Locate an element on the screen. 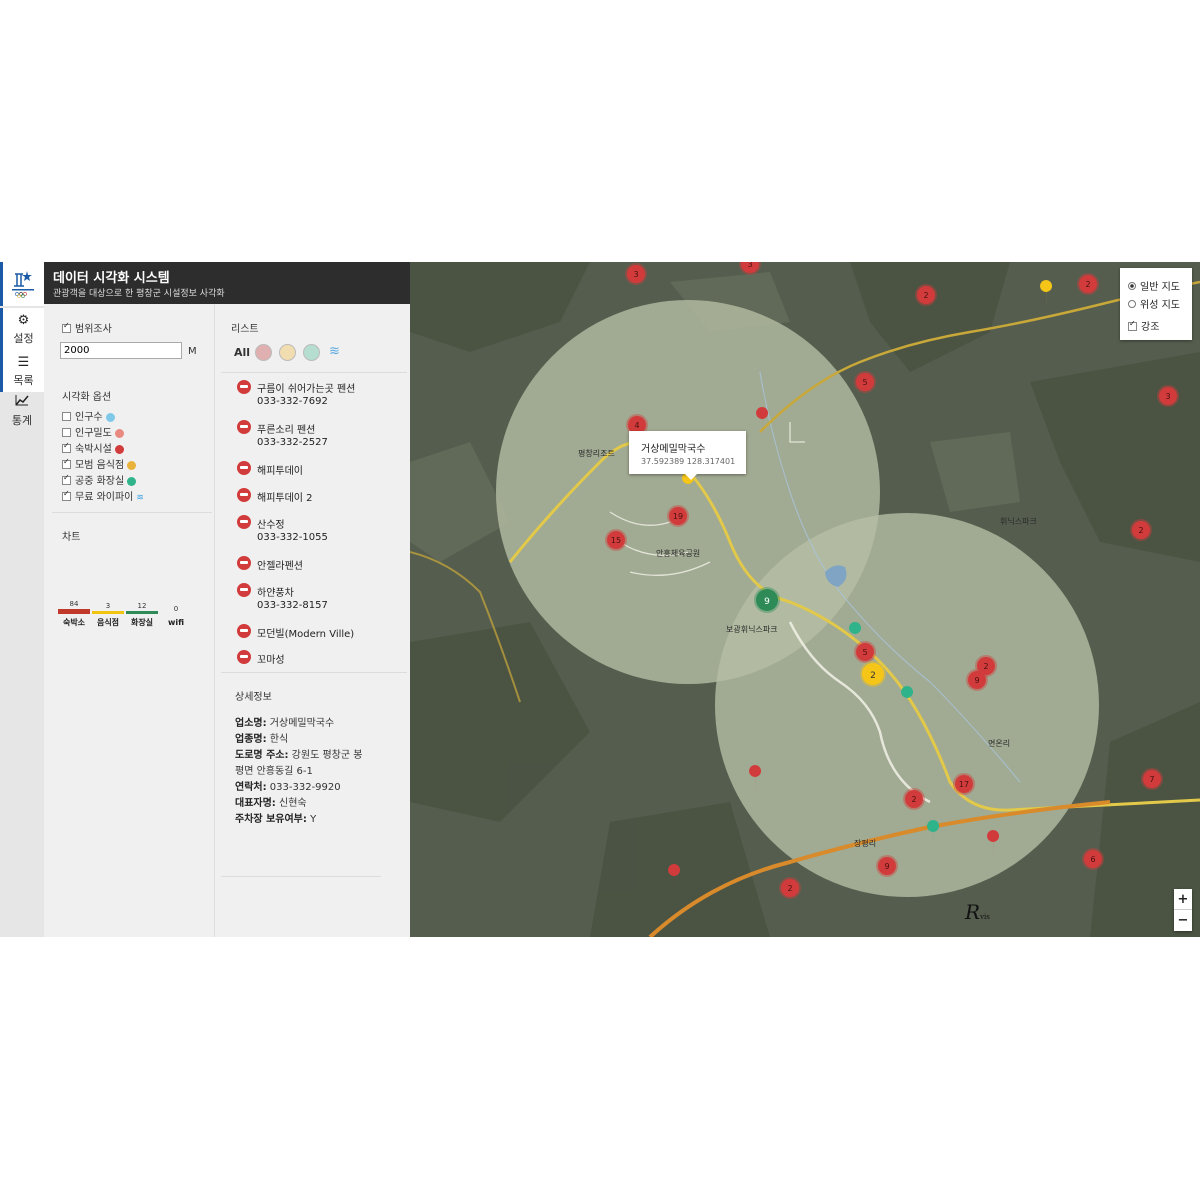 The width and height of the screenshot is (1200, 1200). option-wifi-checkbox is located at coordinates (66, 495).